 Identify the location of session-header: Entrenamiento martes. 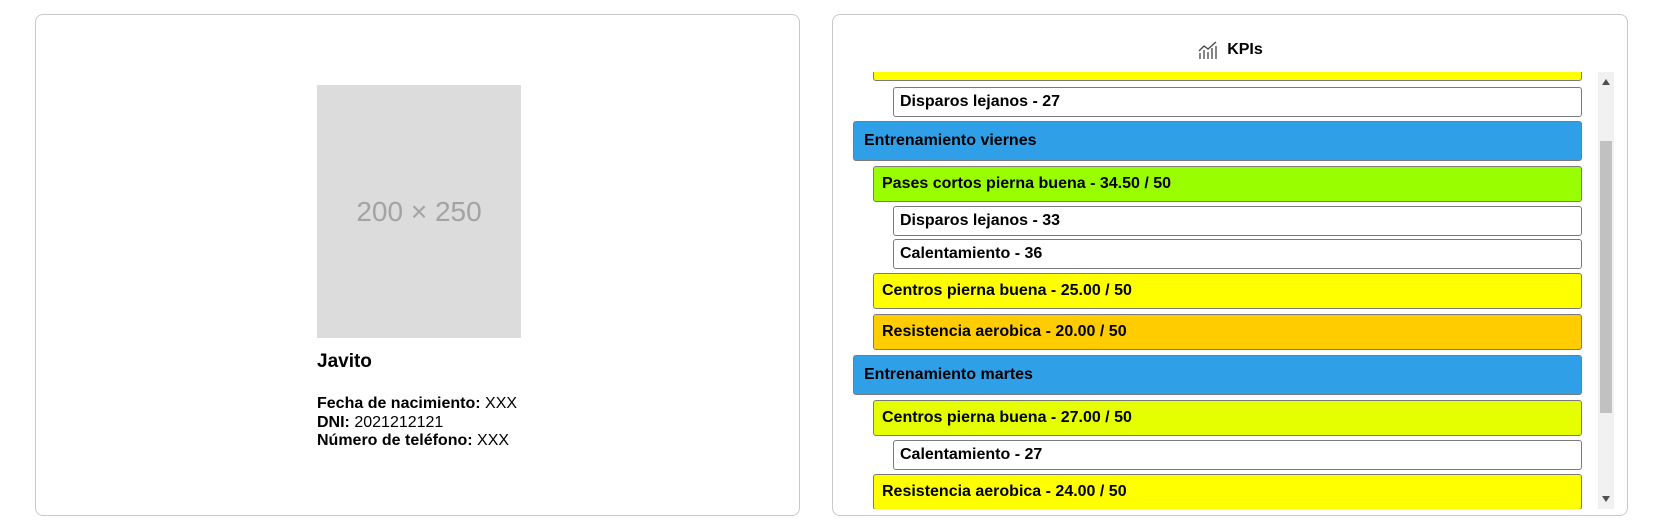
(1217, 375).